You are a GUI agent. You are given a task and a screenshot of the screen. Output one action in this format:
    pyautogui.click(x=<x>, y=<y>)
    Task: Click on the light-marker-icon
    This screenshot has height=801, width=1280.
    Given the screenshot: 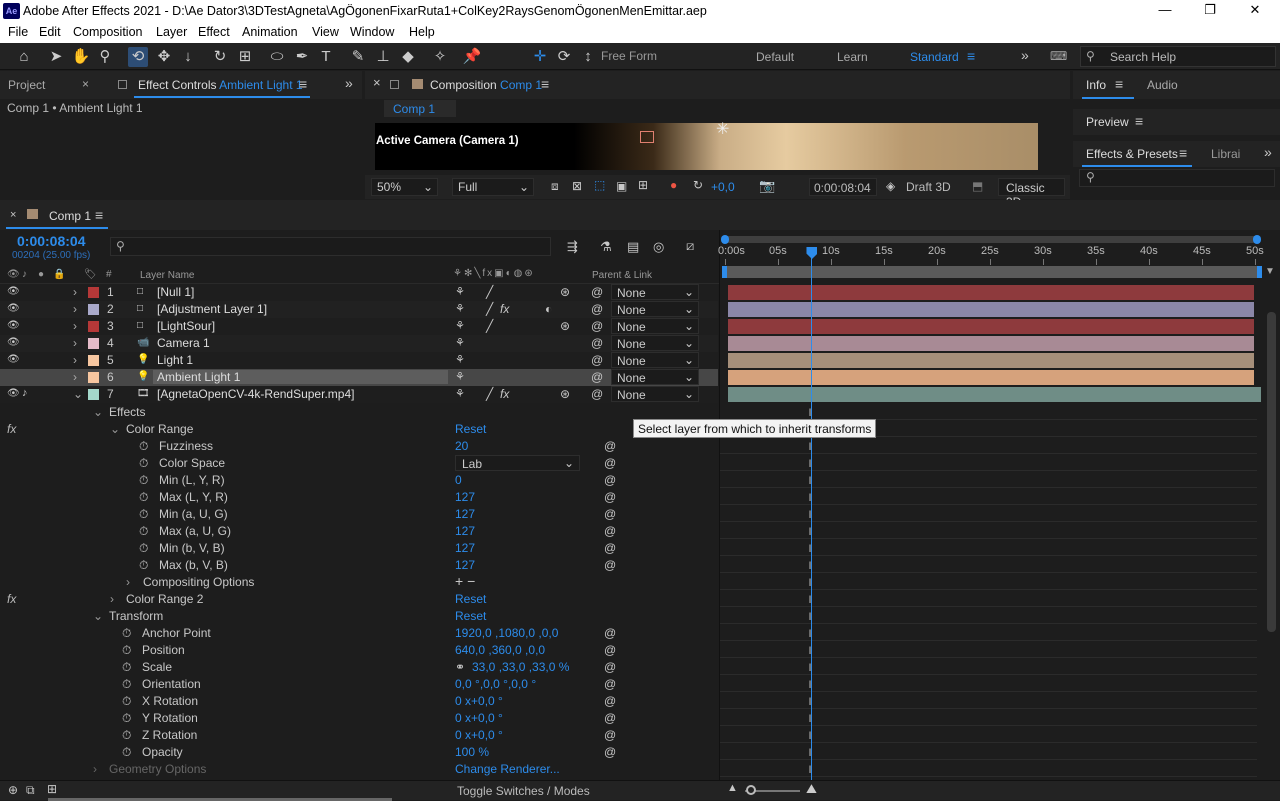 What is the action you would take?
    pyautogui.click(x=647, y=137)
    